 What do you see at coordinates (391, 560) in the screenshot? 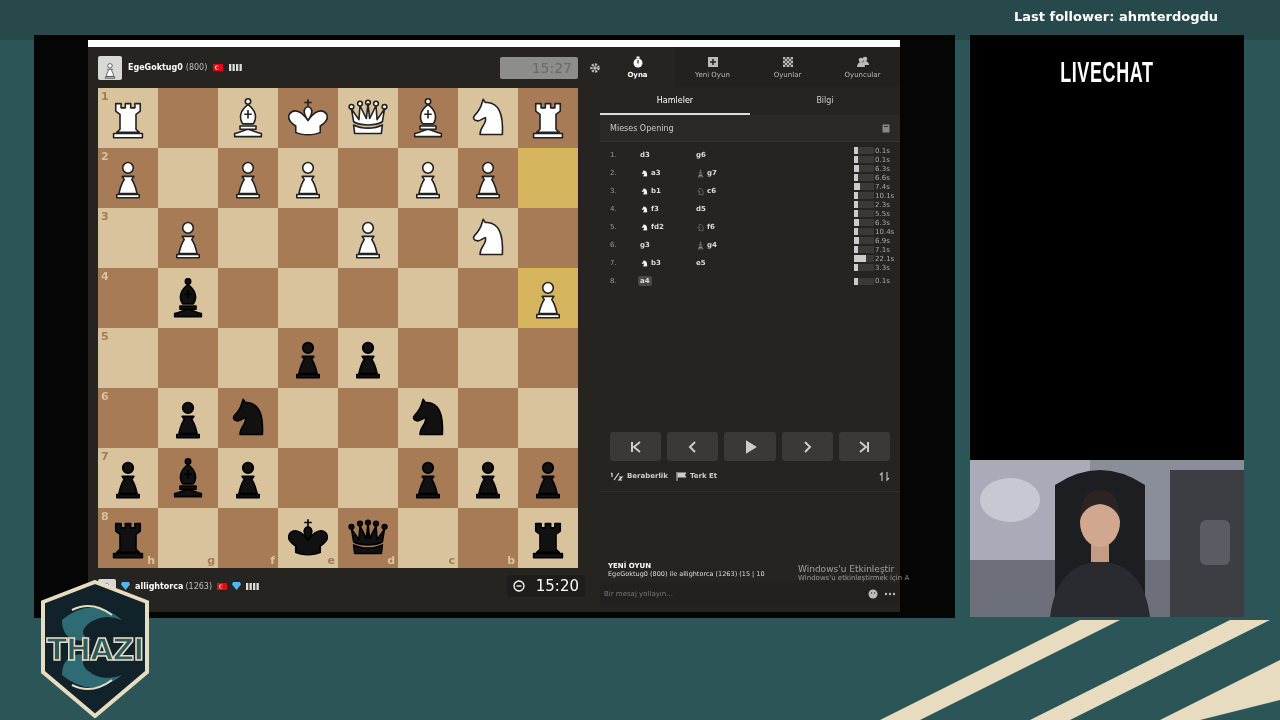
I see `file-label: d` at bounding box center [391, 560].